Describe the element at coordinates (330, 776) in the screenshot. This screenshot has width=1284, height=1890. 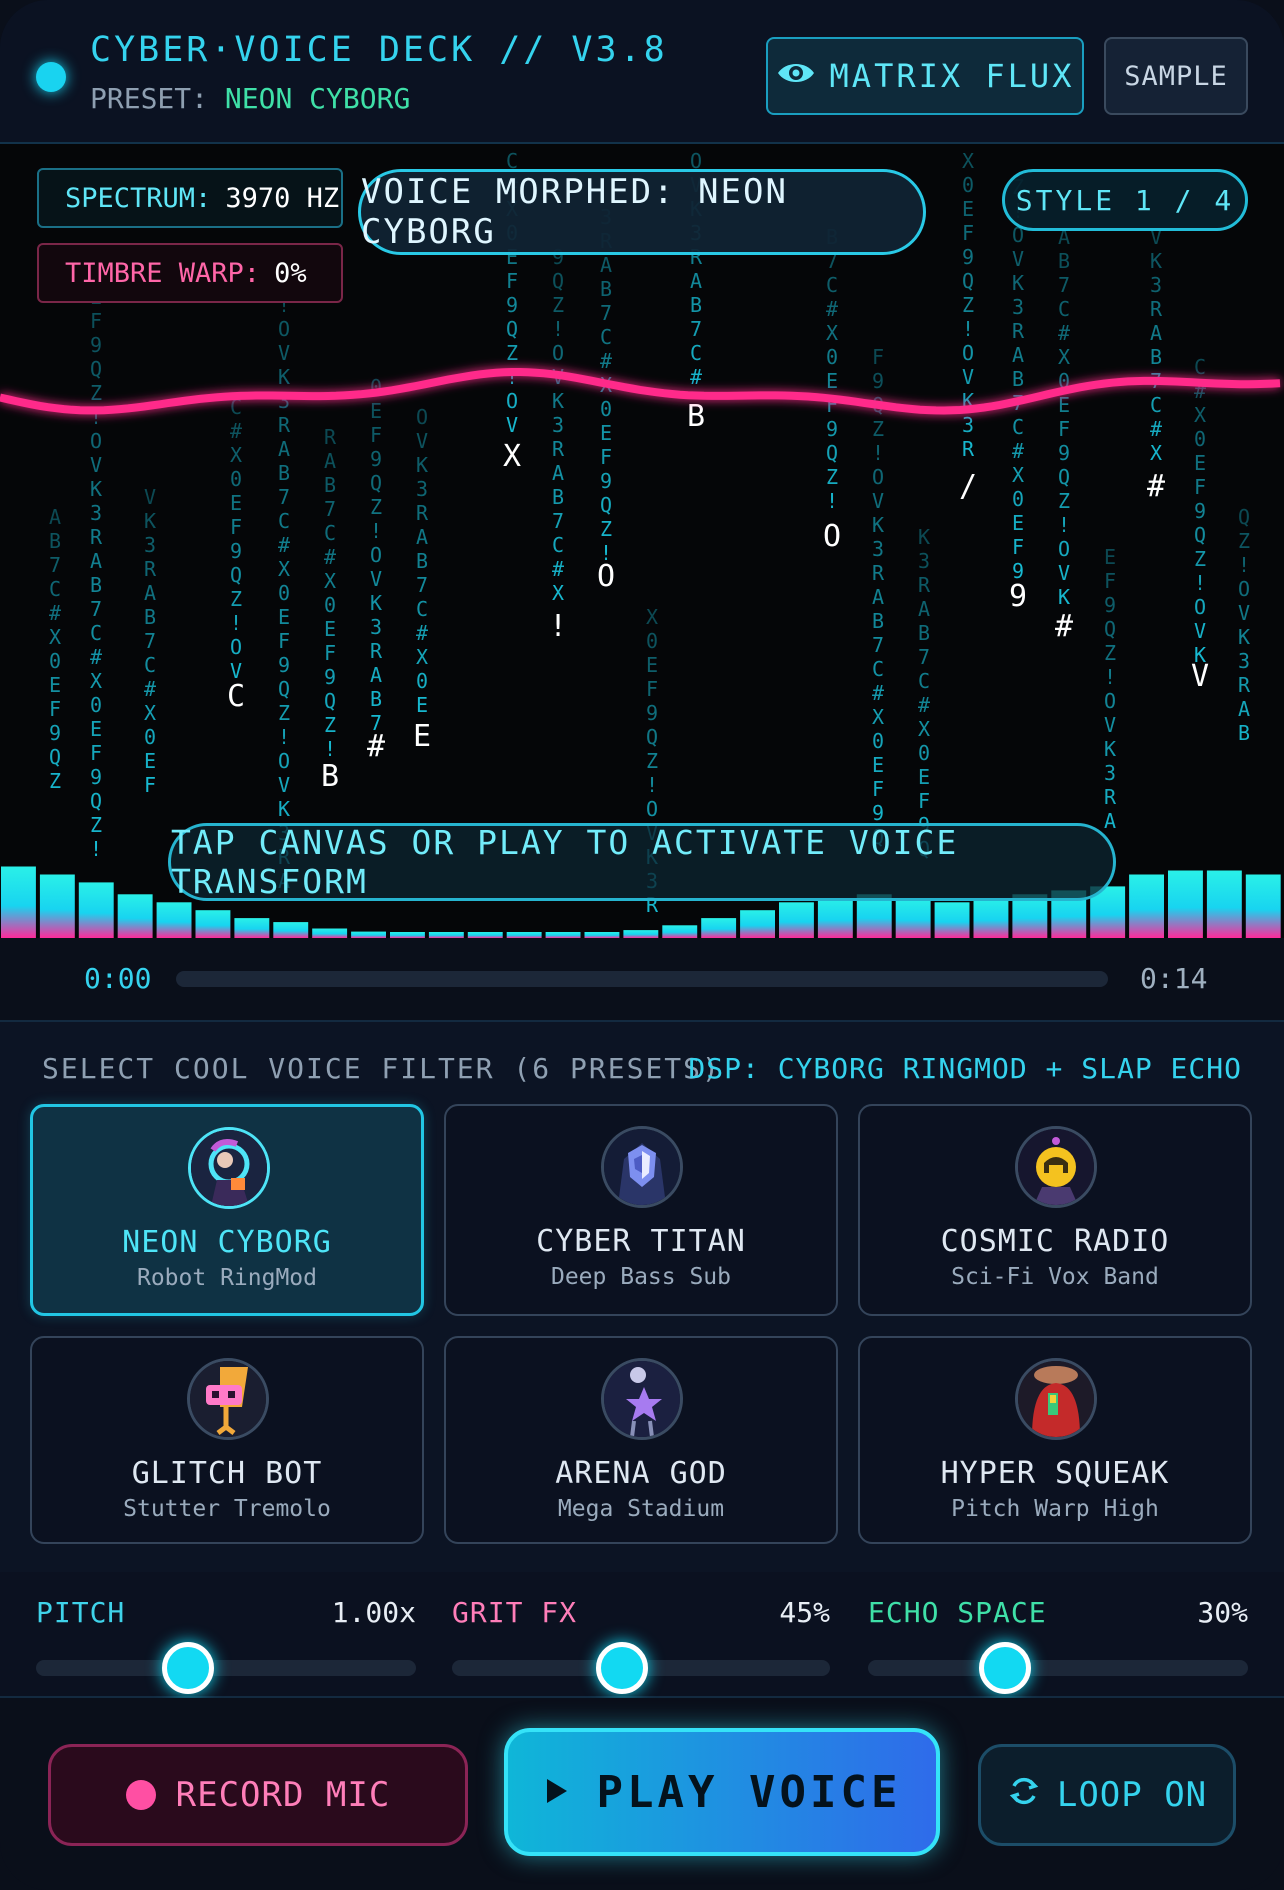
I see `matrix-rain-head: B` at that location.